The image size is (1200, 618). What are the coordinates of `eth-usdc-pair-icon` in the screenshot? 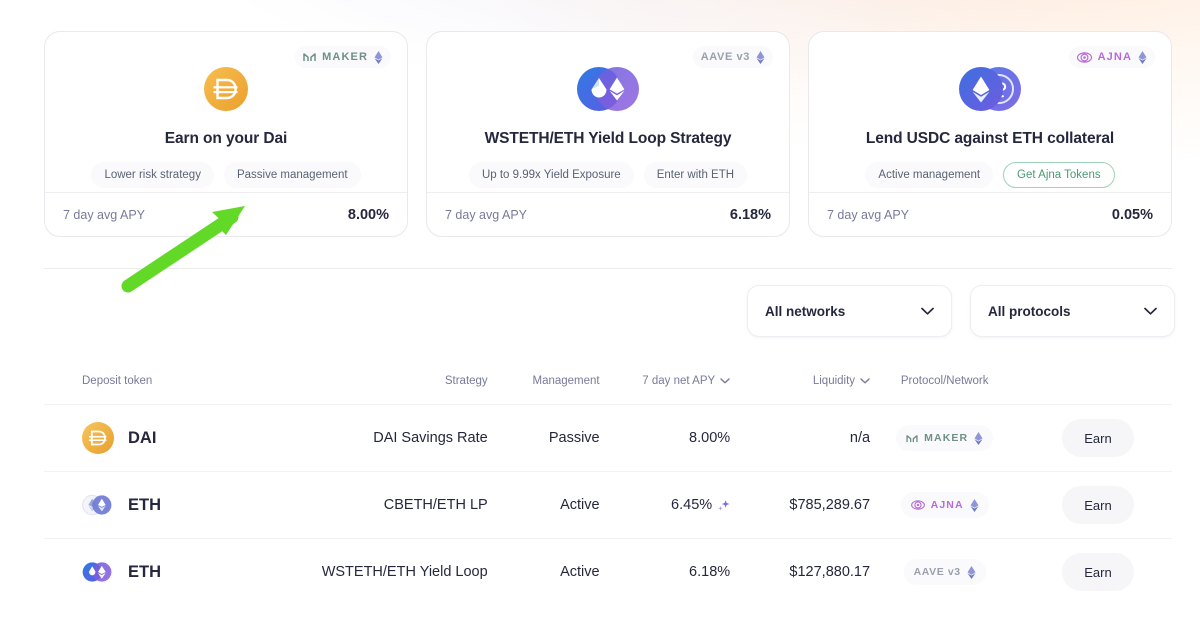 It's located at (990, 89).